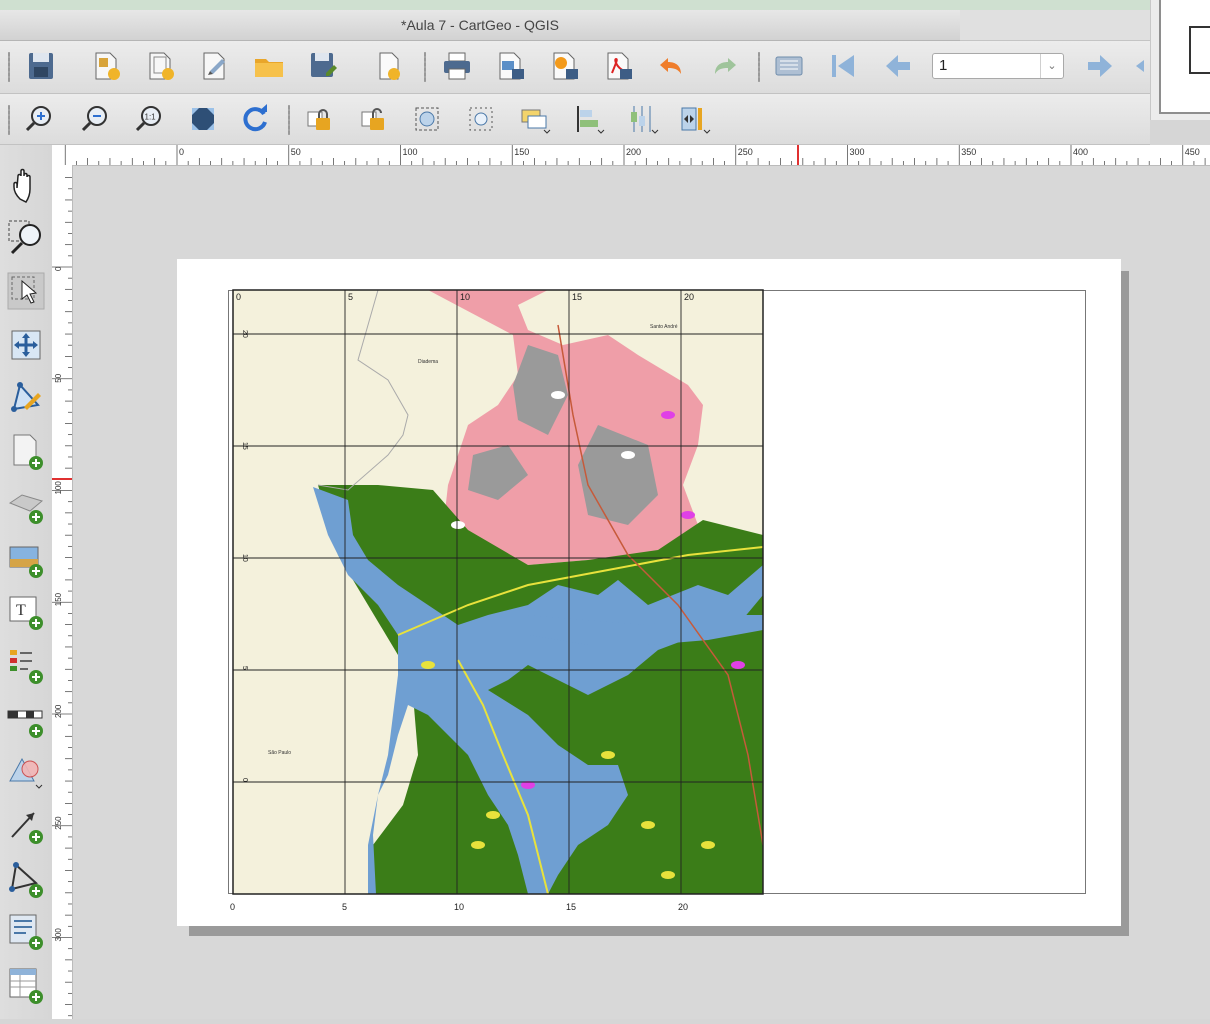 Image resolution: width=1210 pixels, height=1024 pixels. Describe the element at coordinates (619, 66) in the screenshot. I see `export-pdf-icon` at that location.